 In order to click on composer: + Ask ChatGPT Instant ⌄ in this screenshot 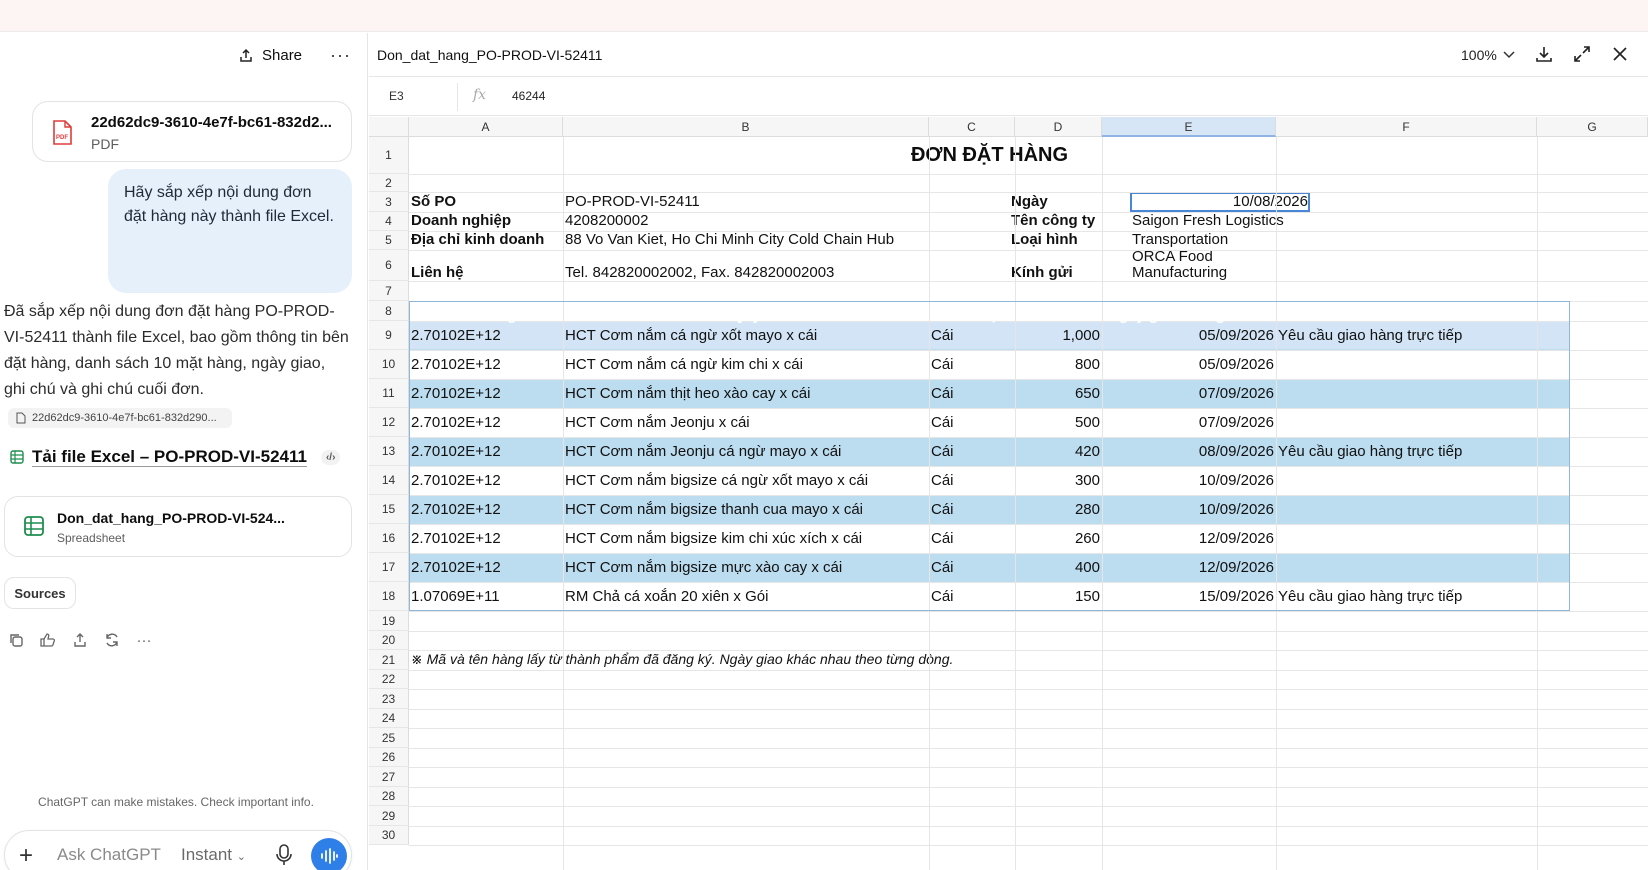, I will do `click(178, 850)`.